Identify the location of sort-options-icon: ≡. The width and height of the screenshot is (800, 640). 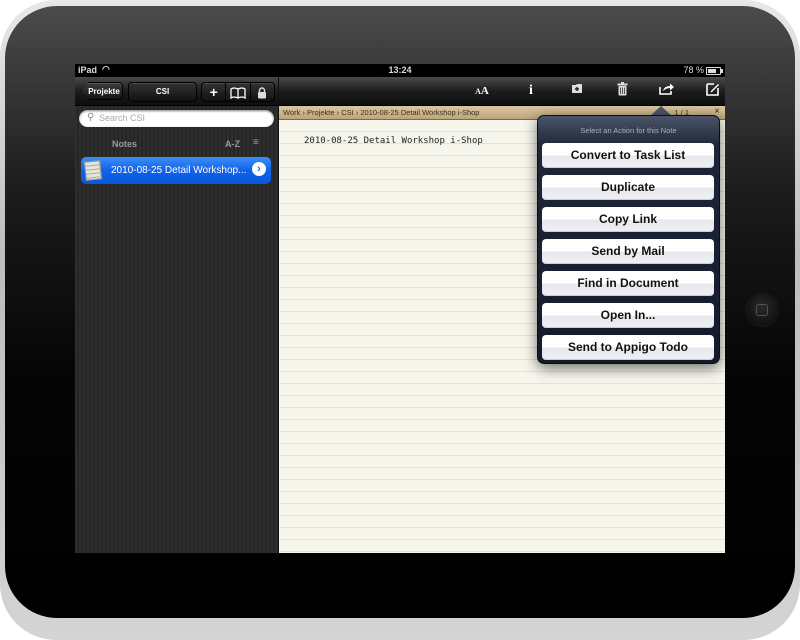
(256, 142).